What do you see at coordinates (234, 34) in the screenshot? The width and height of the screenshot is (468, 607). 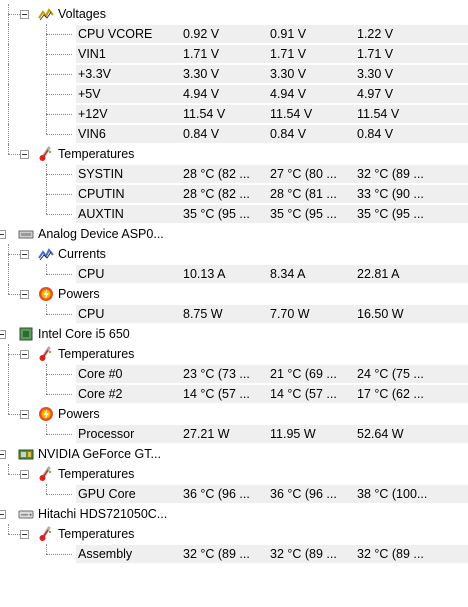 I see `sensor-row: CPU VCORE 0.92 V 0.91 V 1.22 V` at bounding box center [234, 34].